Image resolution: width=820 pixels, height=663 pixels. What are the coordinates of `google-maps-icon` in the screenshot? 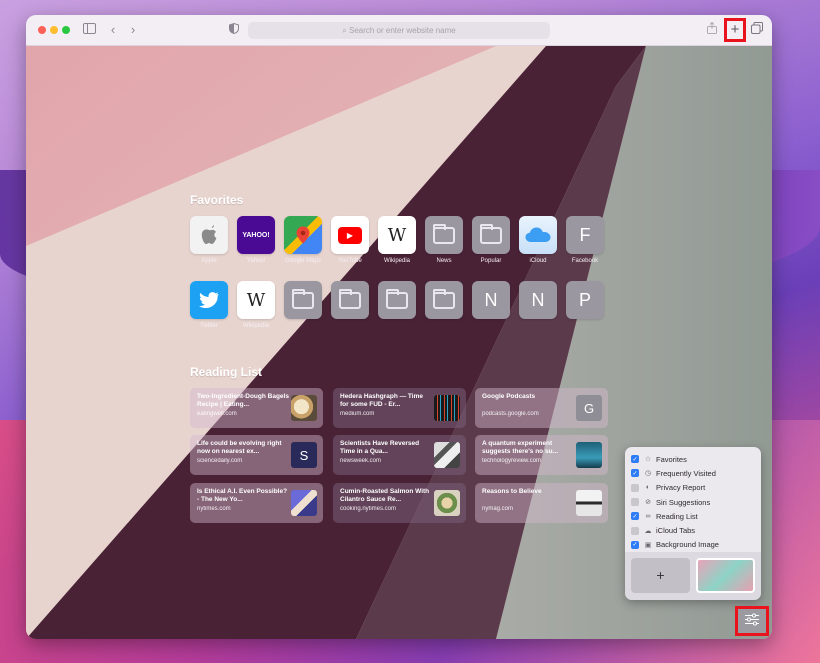 It's located at (303, 235).